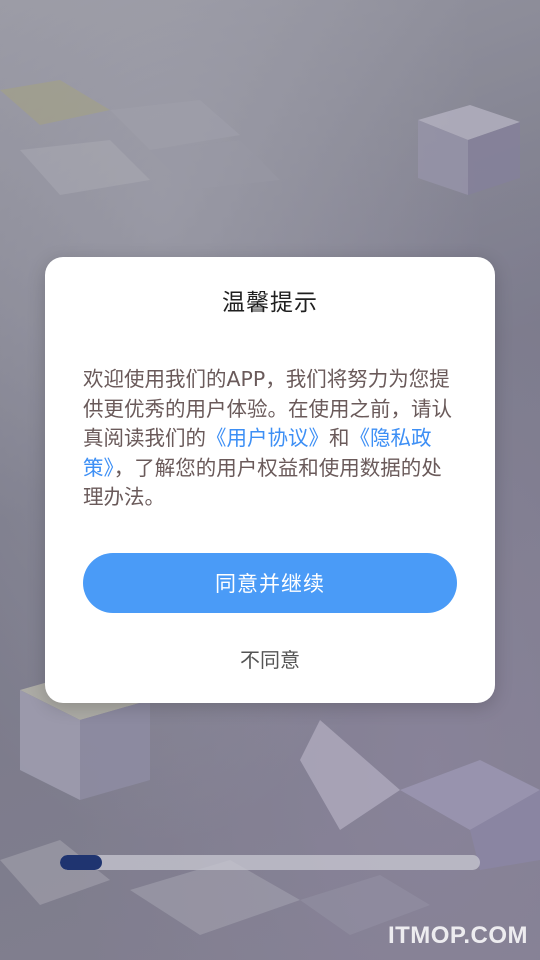  I want to click on loading-progress-bar, so click(270, 862).